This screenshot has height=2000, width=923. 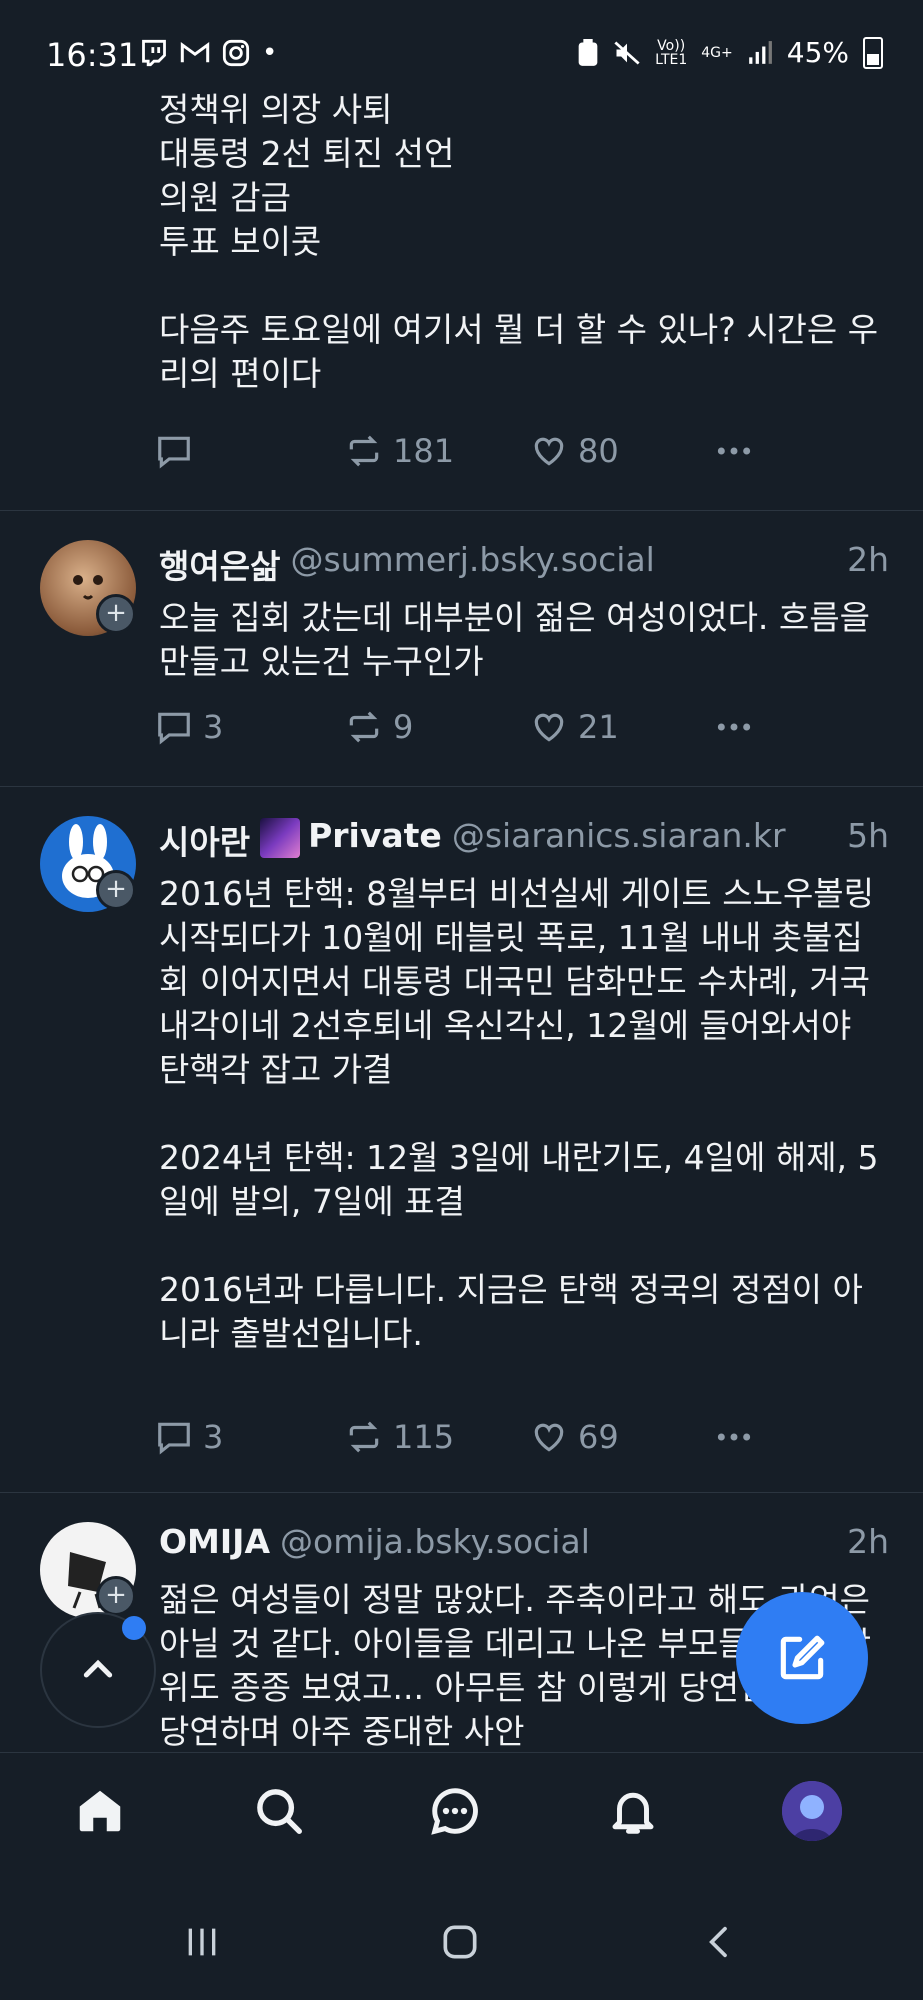 I want to click on repost-count: 9, so click(x=403, y=727).